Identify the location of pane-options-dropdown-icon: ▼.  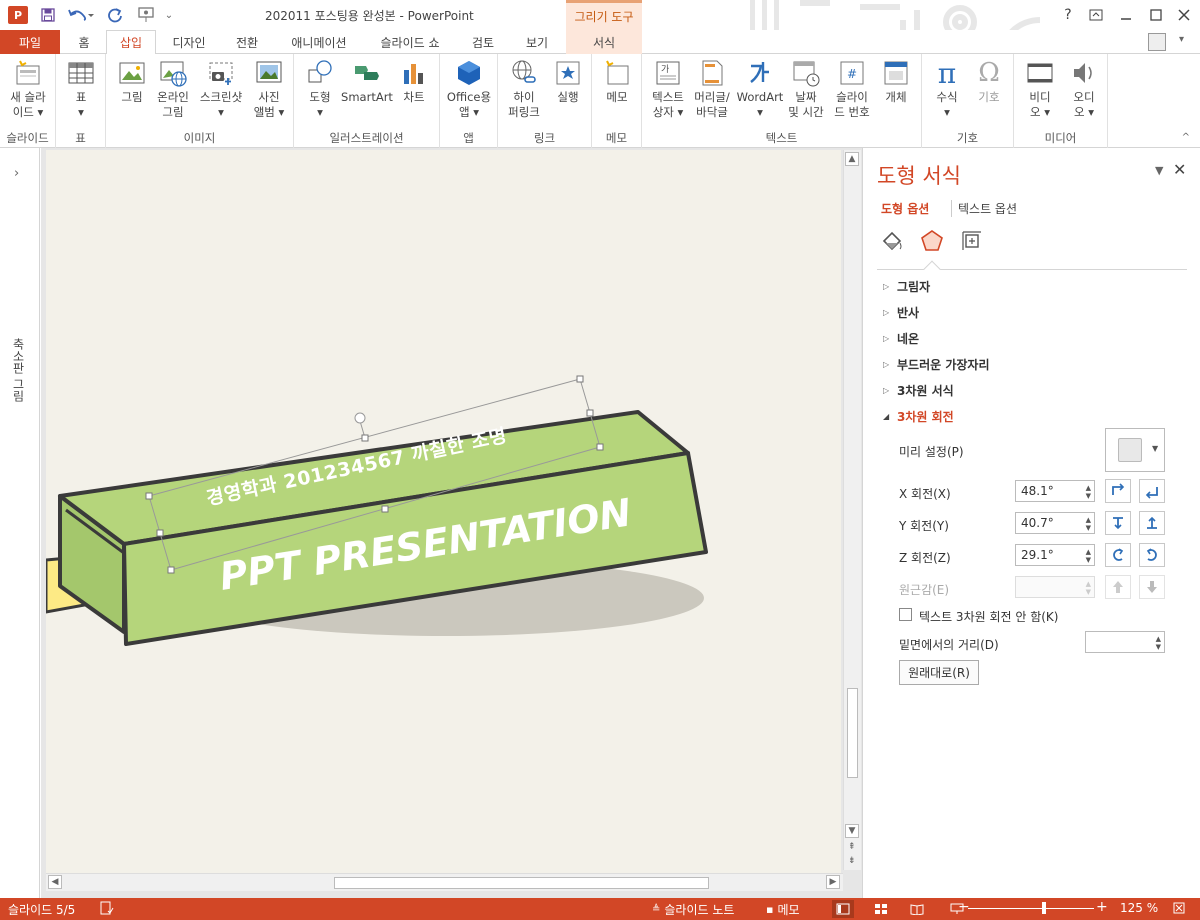
(1159, 170).